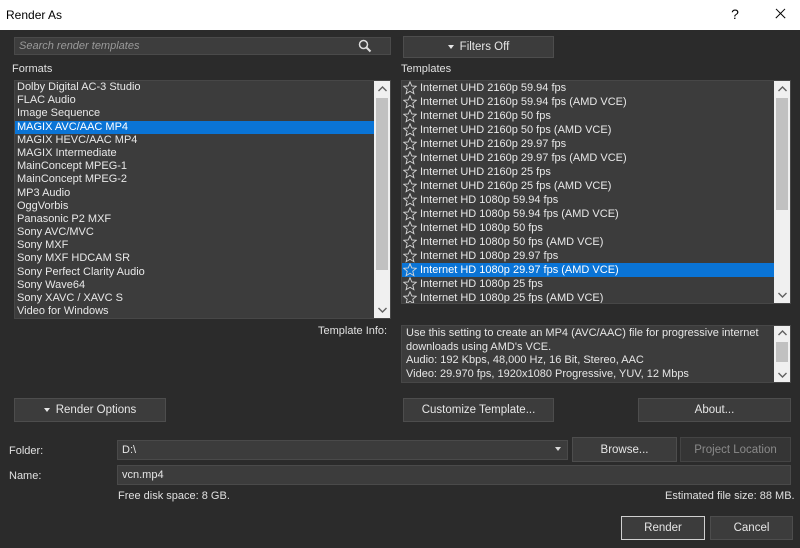 The height and width of the screenshot is (548, 800). What do you see at coordinates (194, 179) in the screenshot?
I see `format-list-item: MainConcept MPEG-2` at bounding box center [194, 179].